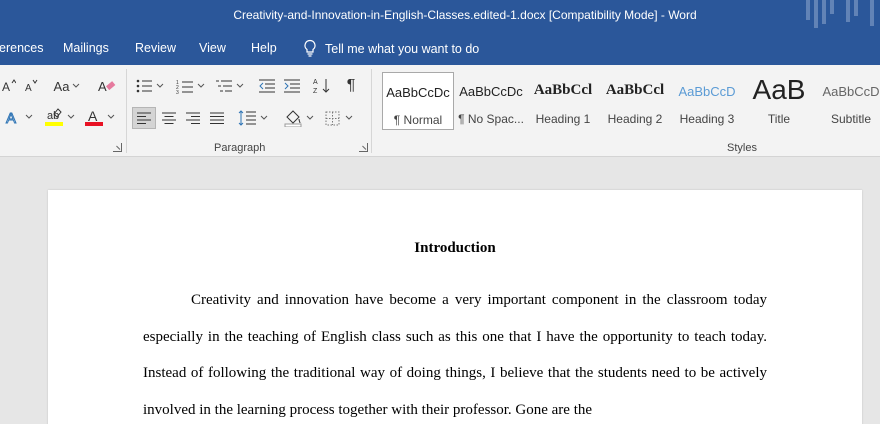 This screenshot has width=880, height=424. What do you see at coordinates (240, 148) in the screenshot?
I see `paragraph-group-label: Paragraph` at bounding box center [240, 148].